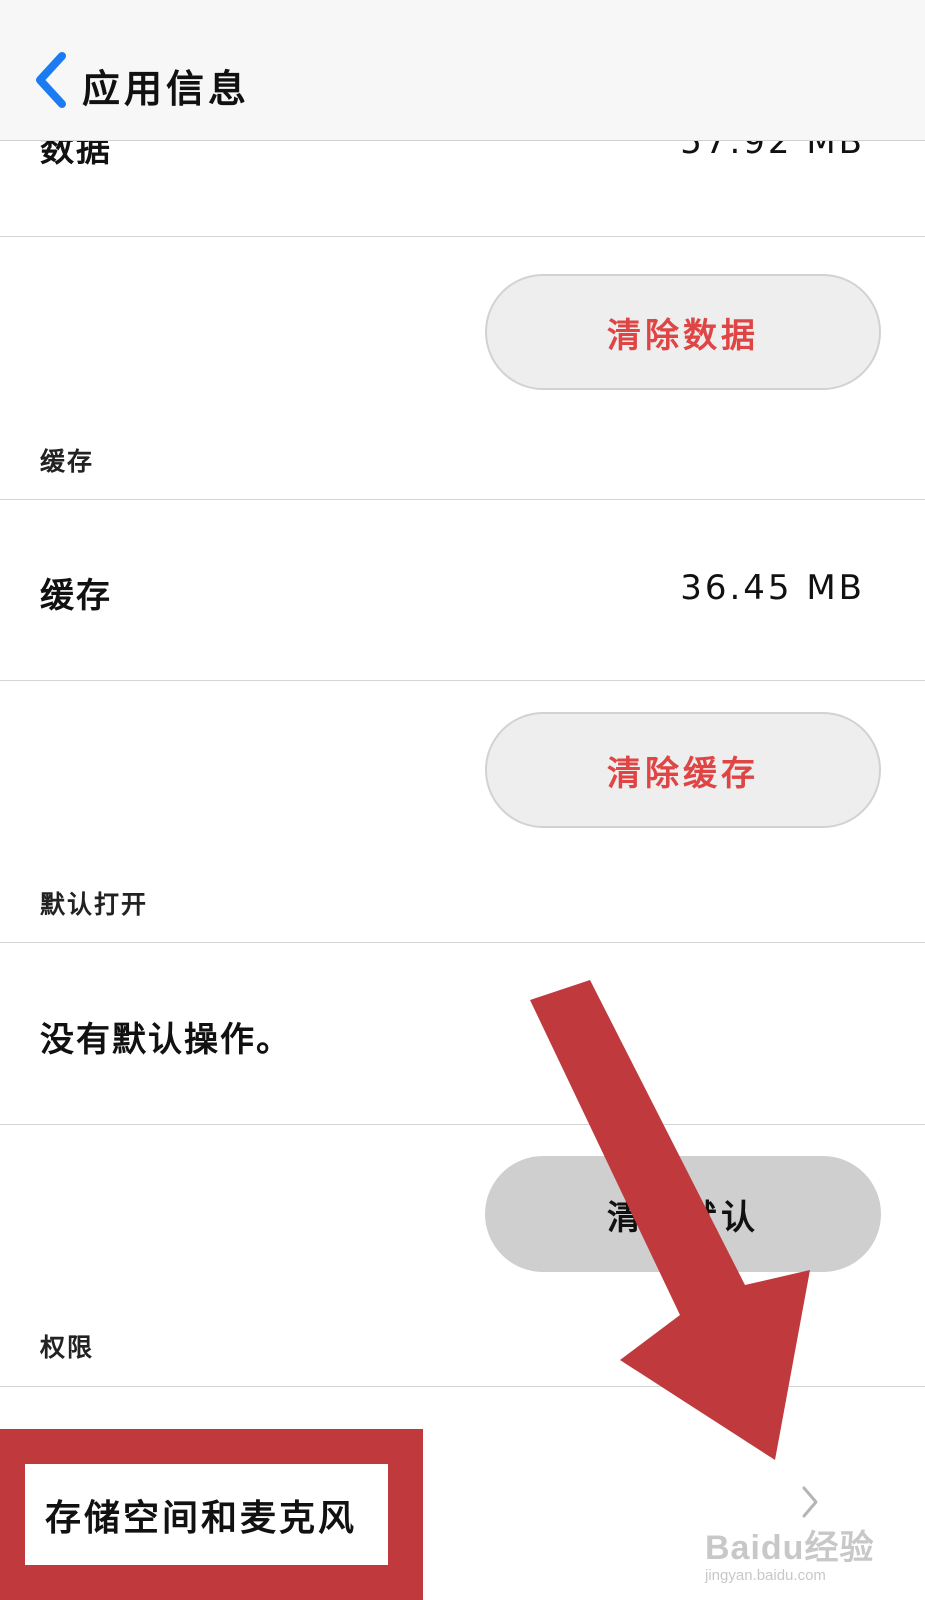  What do you see at coordinates (462, 70) in the screenshot?
I see `title-bar: ⌃ ⌃ 应用信息` at bounding box center [462, 70].